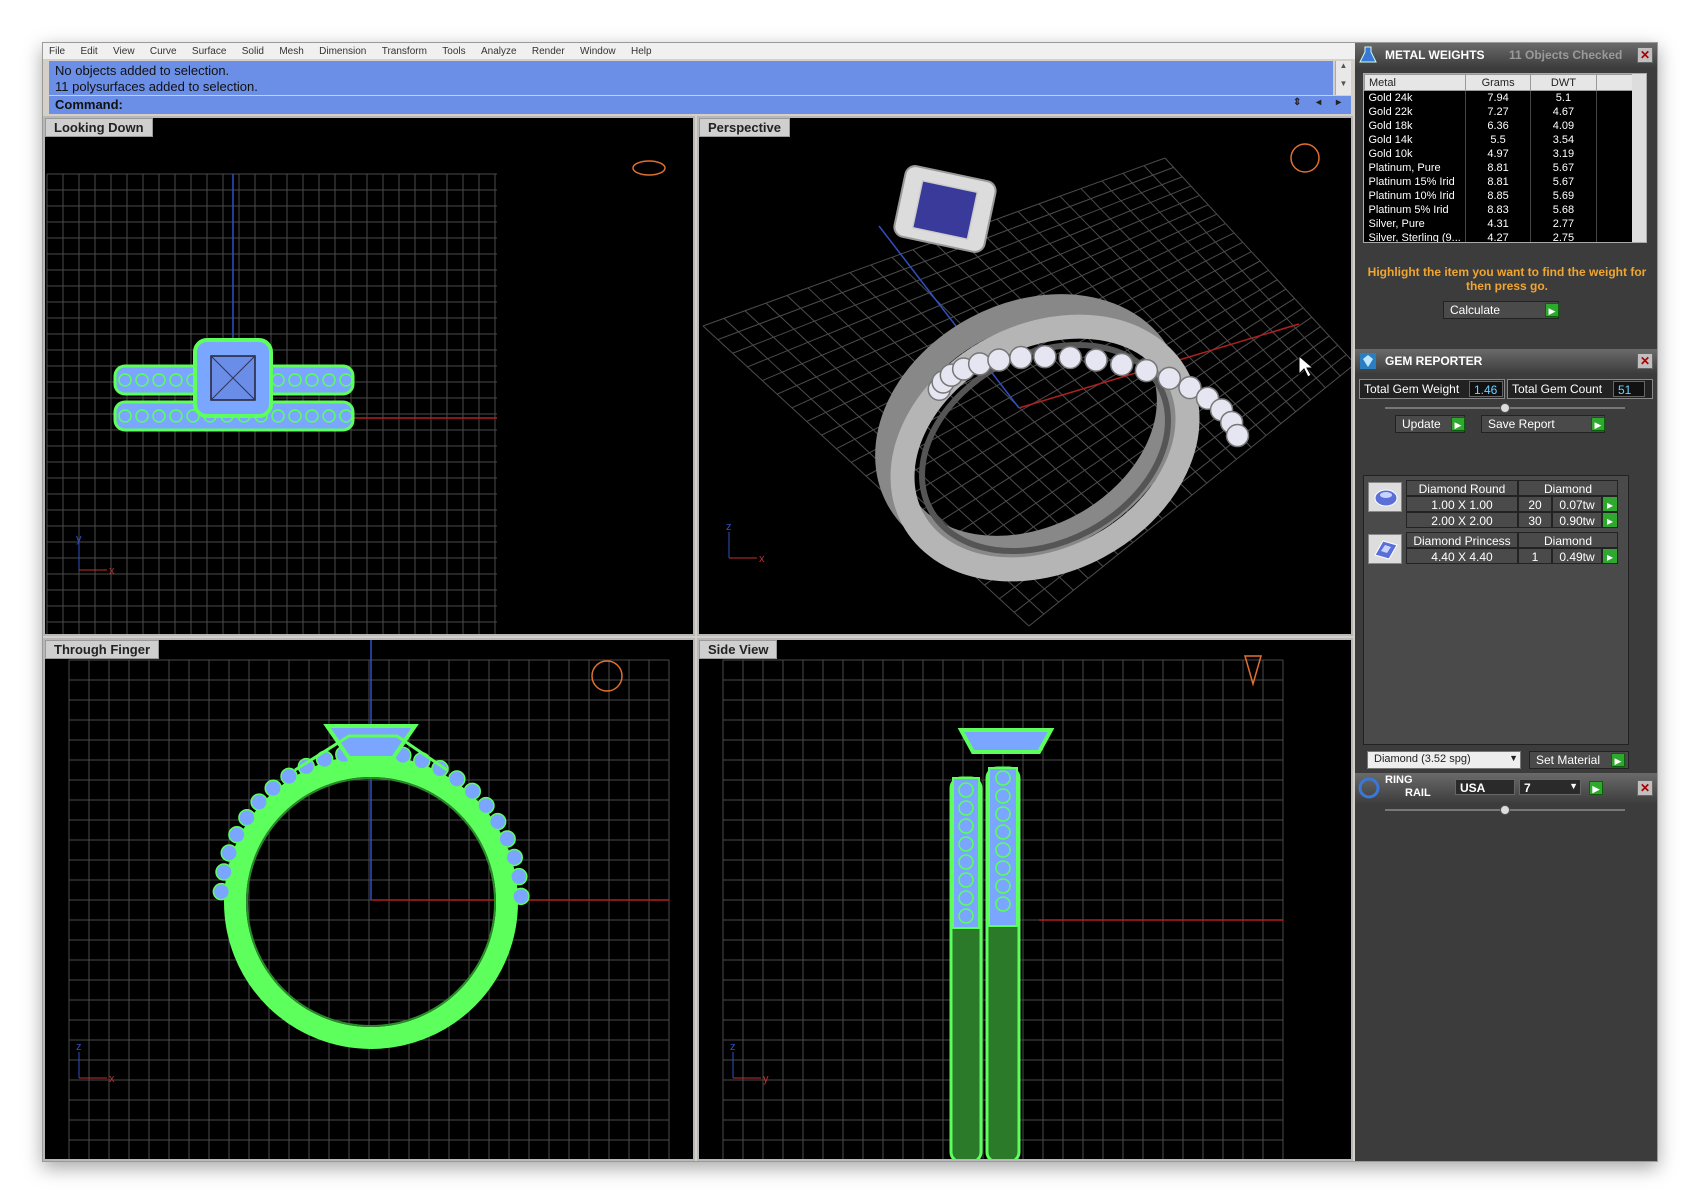 This screenshot has height=1204, width=1699. I want to click on gem-slider-knob, so click(1505, 408).